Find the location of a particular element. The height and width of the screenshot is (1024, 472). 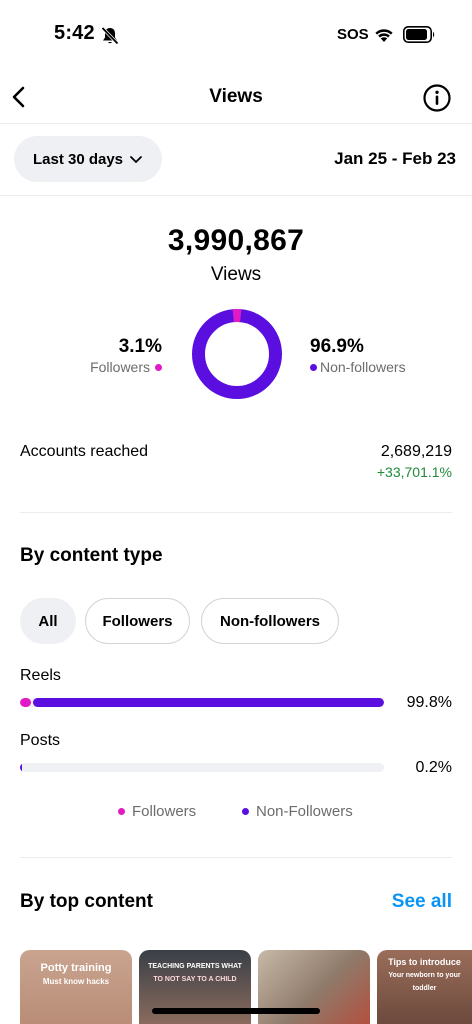

views-total-label: Views is located at coordinates (236, 274).